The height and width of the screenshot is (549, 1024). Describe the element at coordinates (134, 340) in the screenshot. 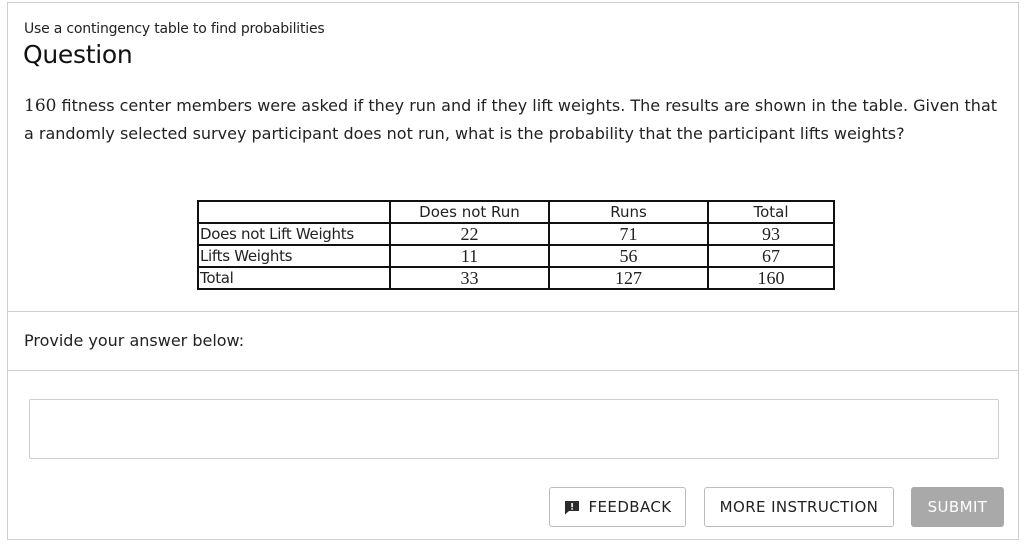

I see `answer-prompt: Provide your answer below:` at that location.